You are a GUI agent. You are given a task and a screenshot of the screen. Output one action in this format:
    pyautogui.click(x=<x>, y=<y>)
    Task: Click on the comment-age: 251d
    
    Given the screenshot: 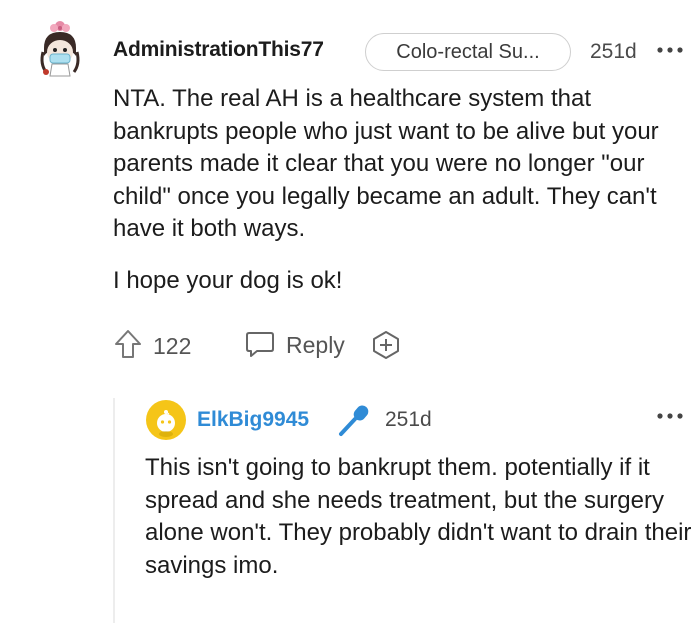 What is the action you would take?
    pyautogui.click(x=613, y=51)
    